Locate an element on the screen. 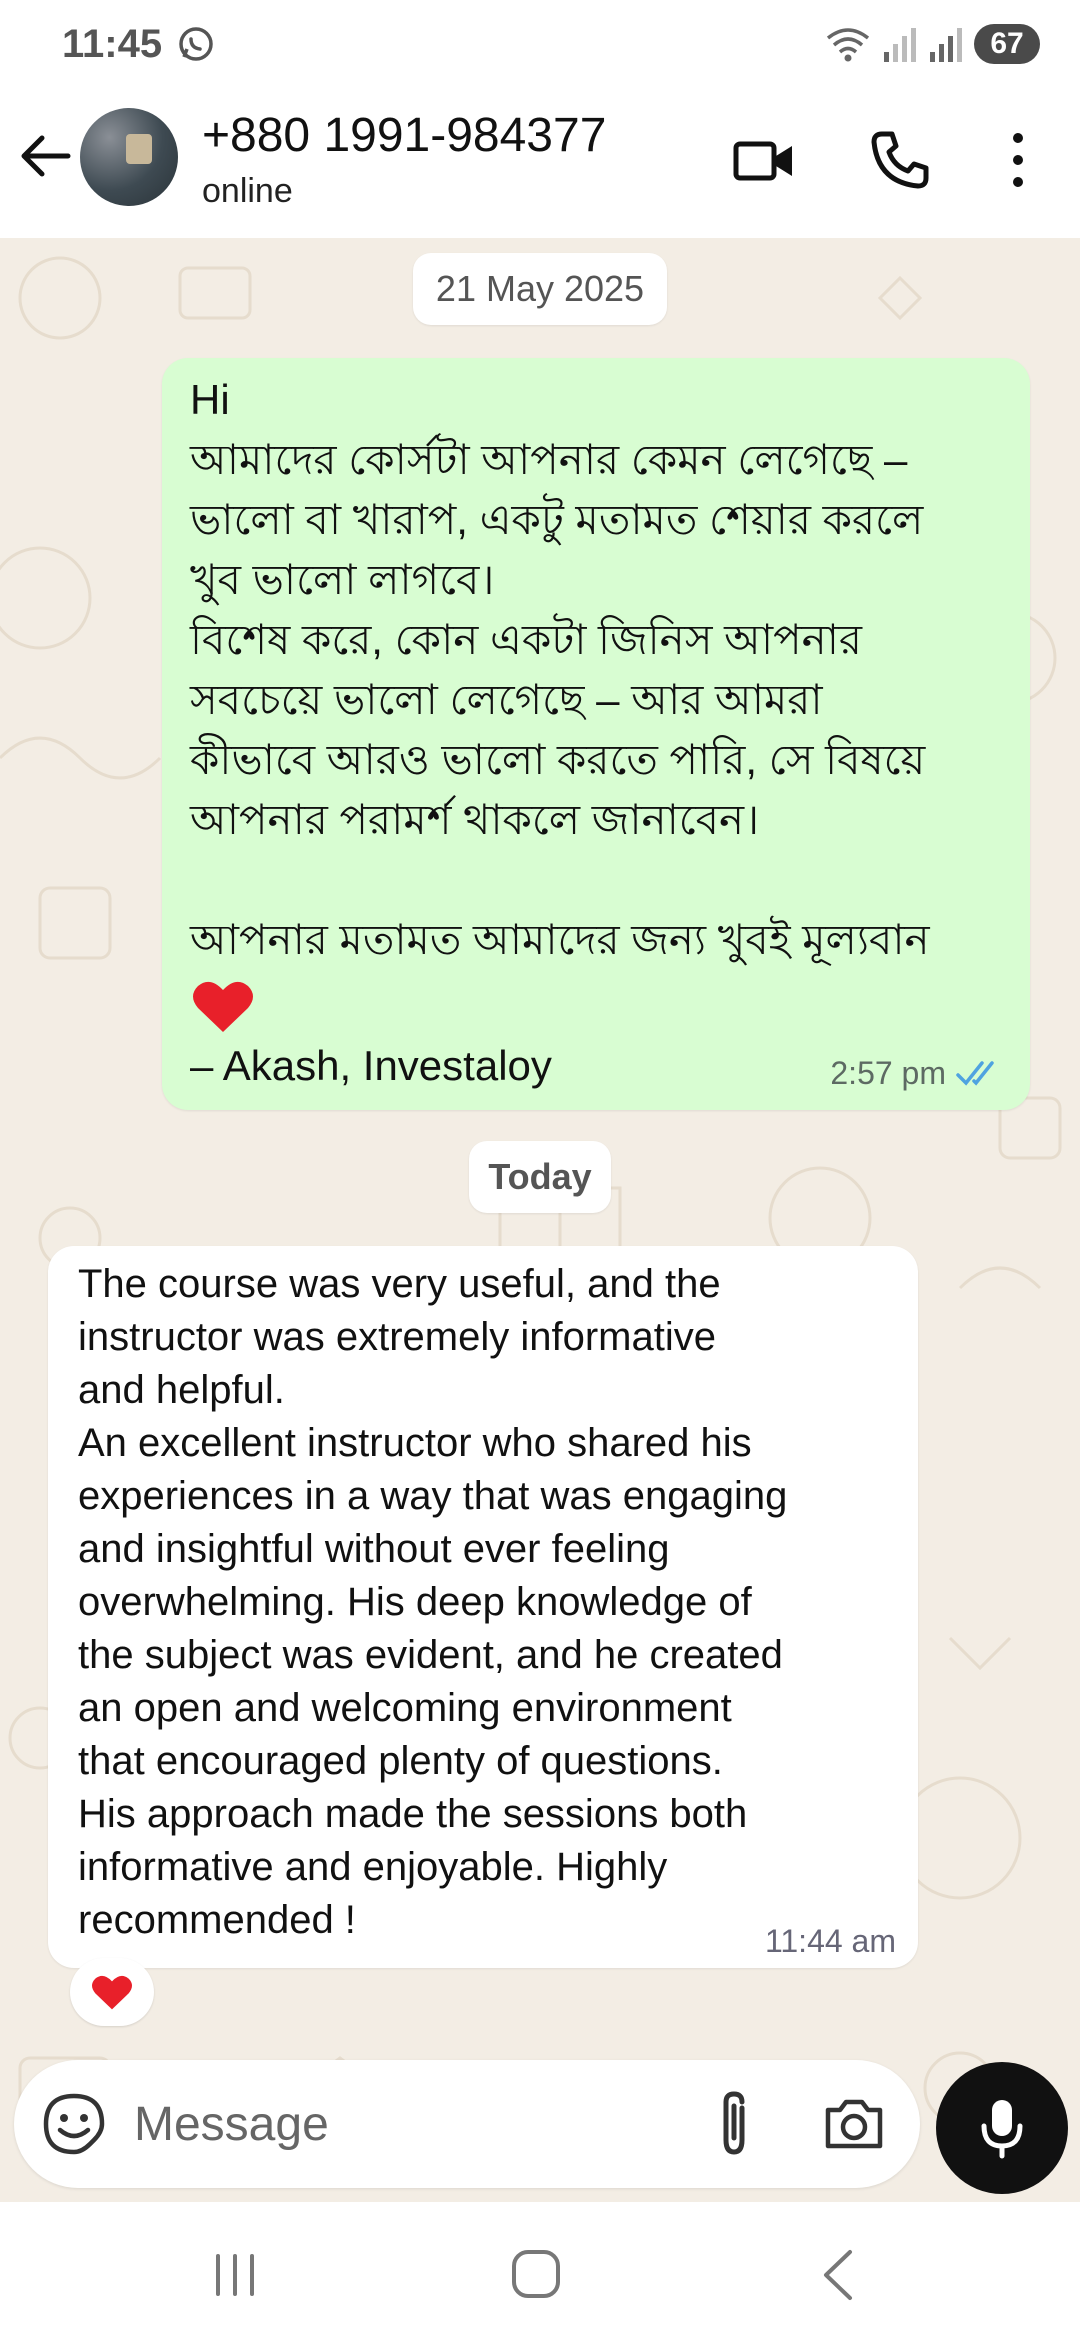 The image size is (1080, 2340). status-time: 11:45 is located at coordinates (112, 44).